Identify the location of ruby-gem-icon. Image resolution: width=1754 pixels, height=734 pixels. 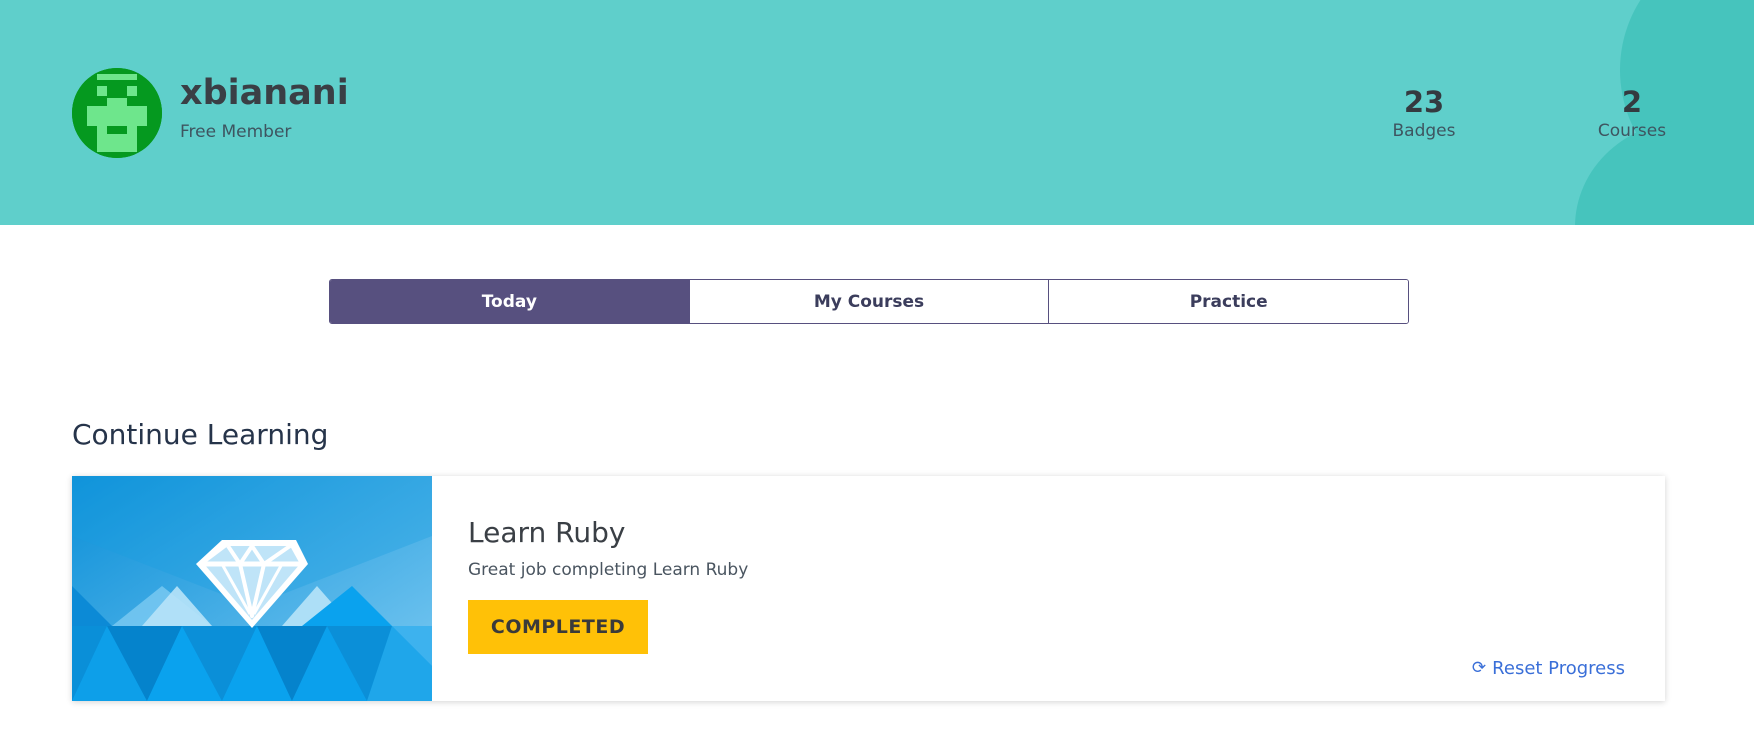
(252, 588).